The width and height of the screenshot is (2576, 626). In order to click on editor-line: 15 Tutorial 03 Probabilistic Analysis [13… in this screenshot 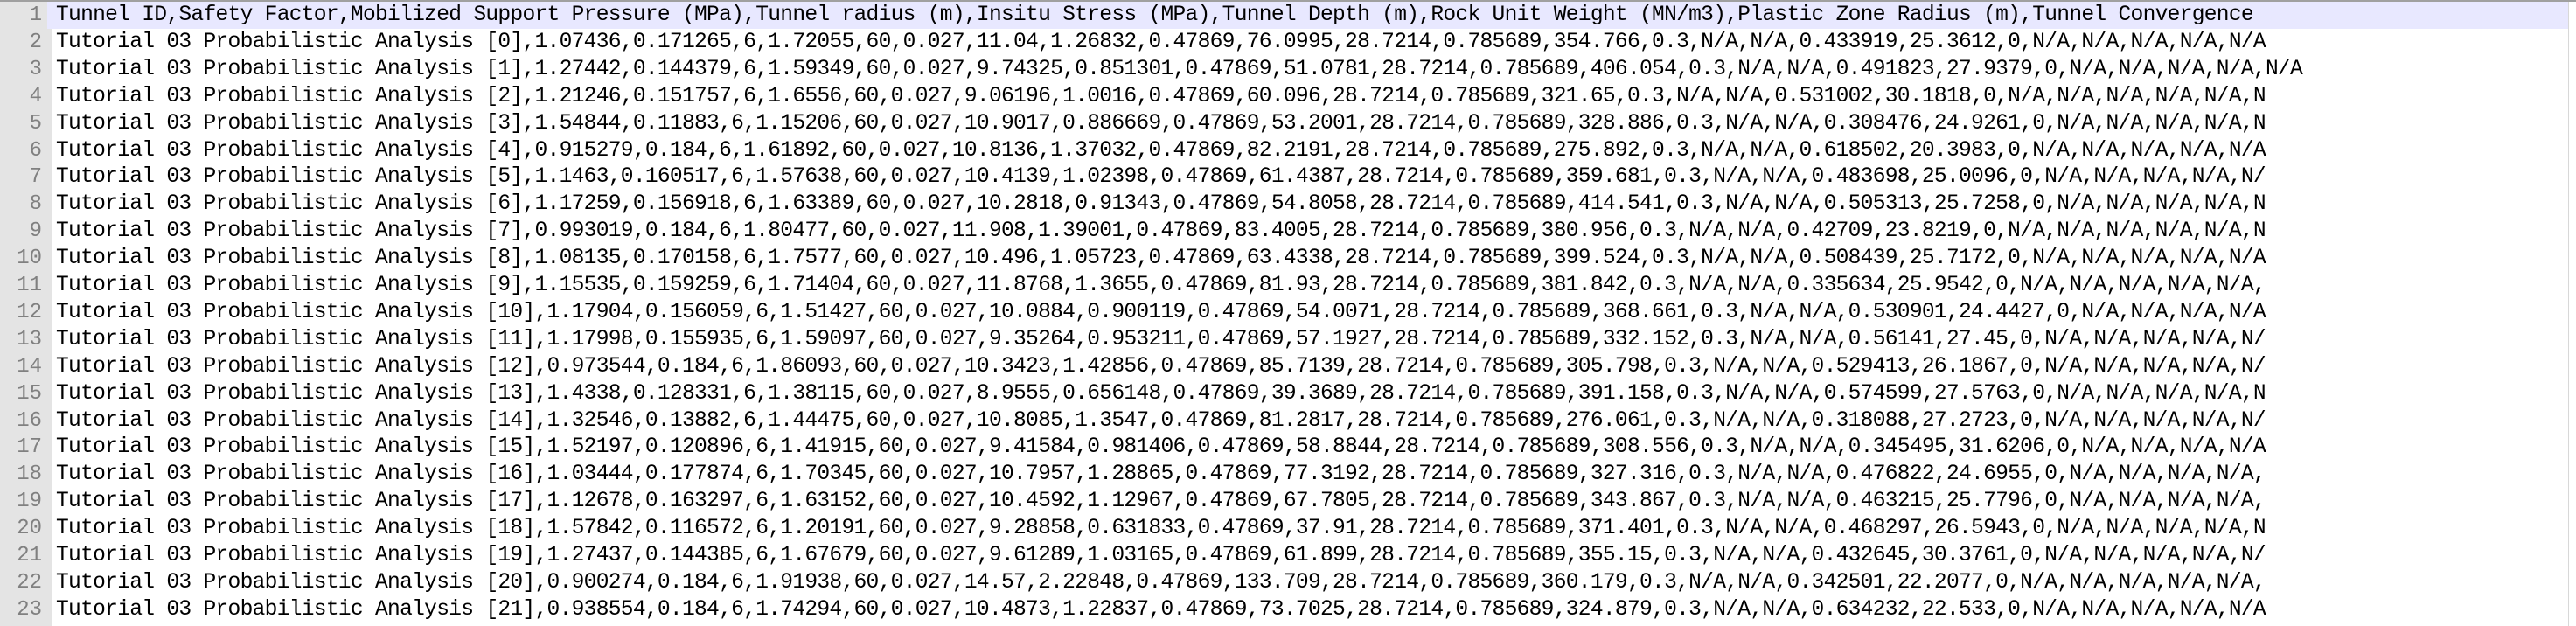, I will do `click(1284, 393)`.